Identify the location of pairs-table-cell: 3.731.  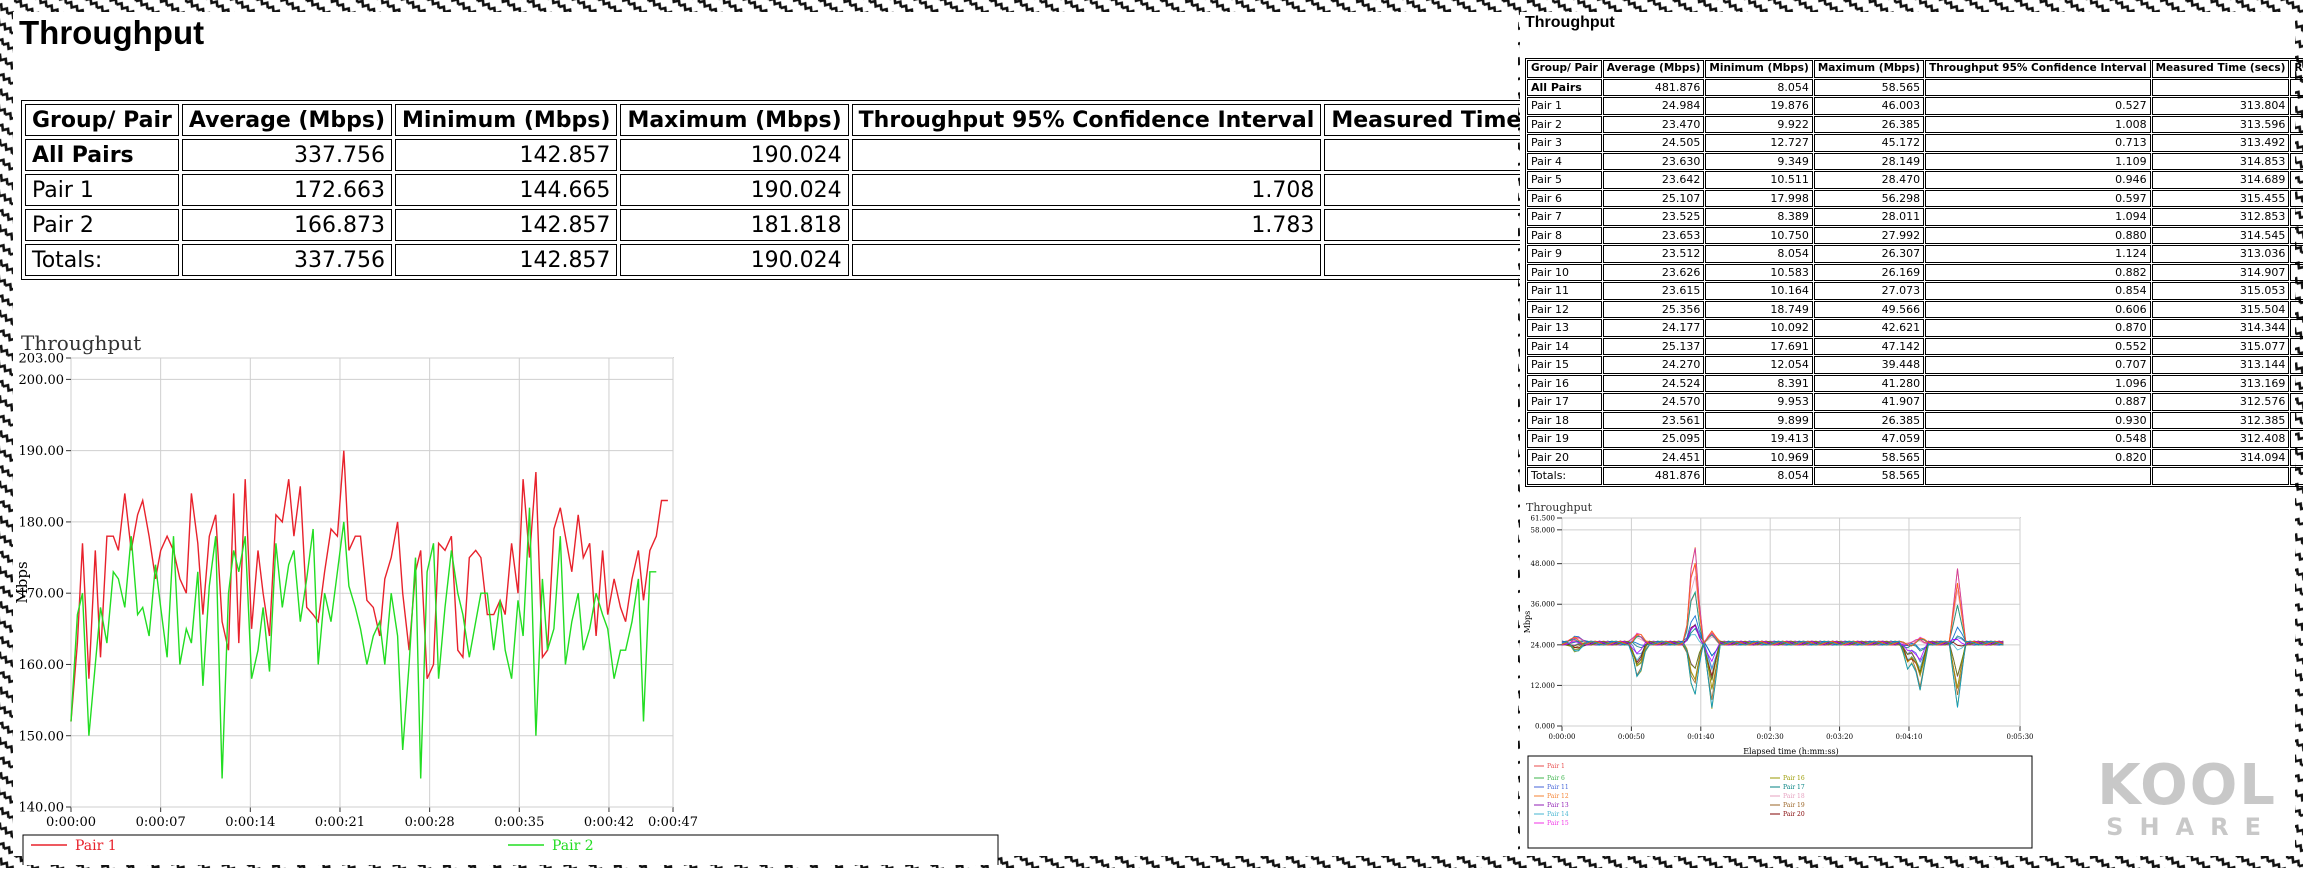
(2296, 272).